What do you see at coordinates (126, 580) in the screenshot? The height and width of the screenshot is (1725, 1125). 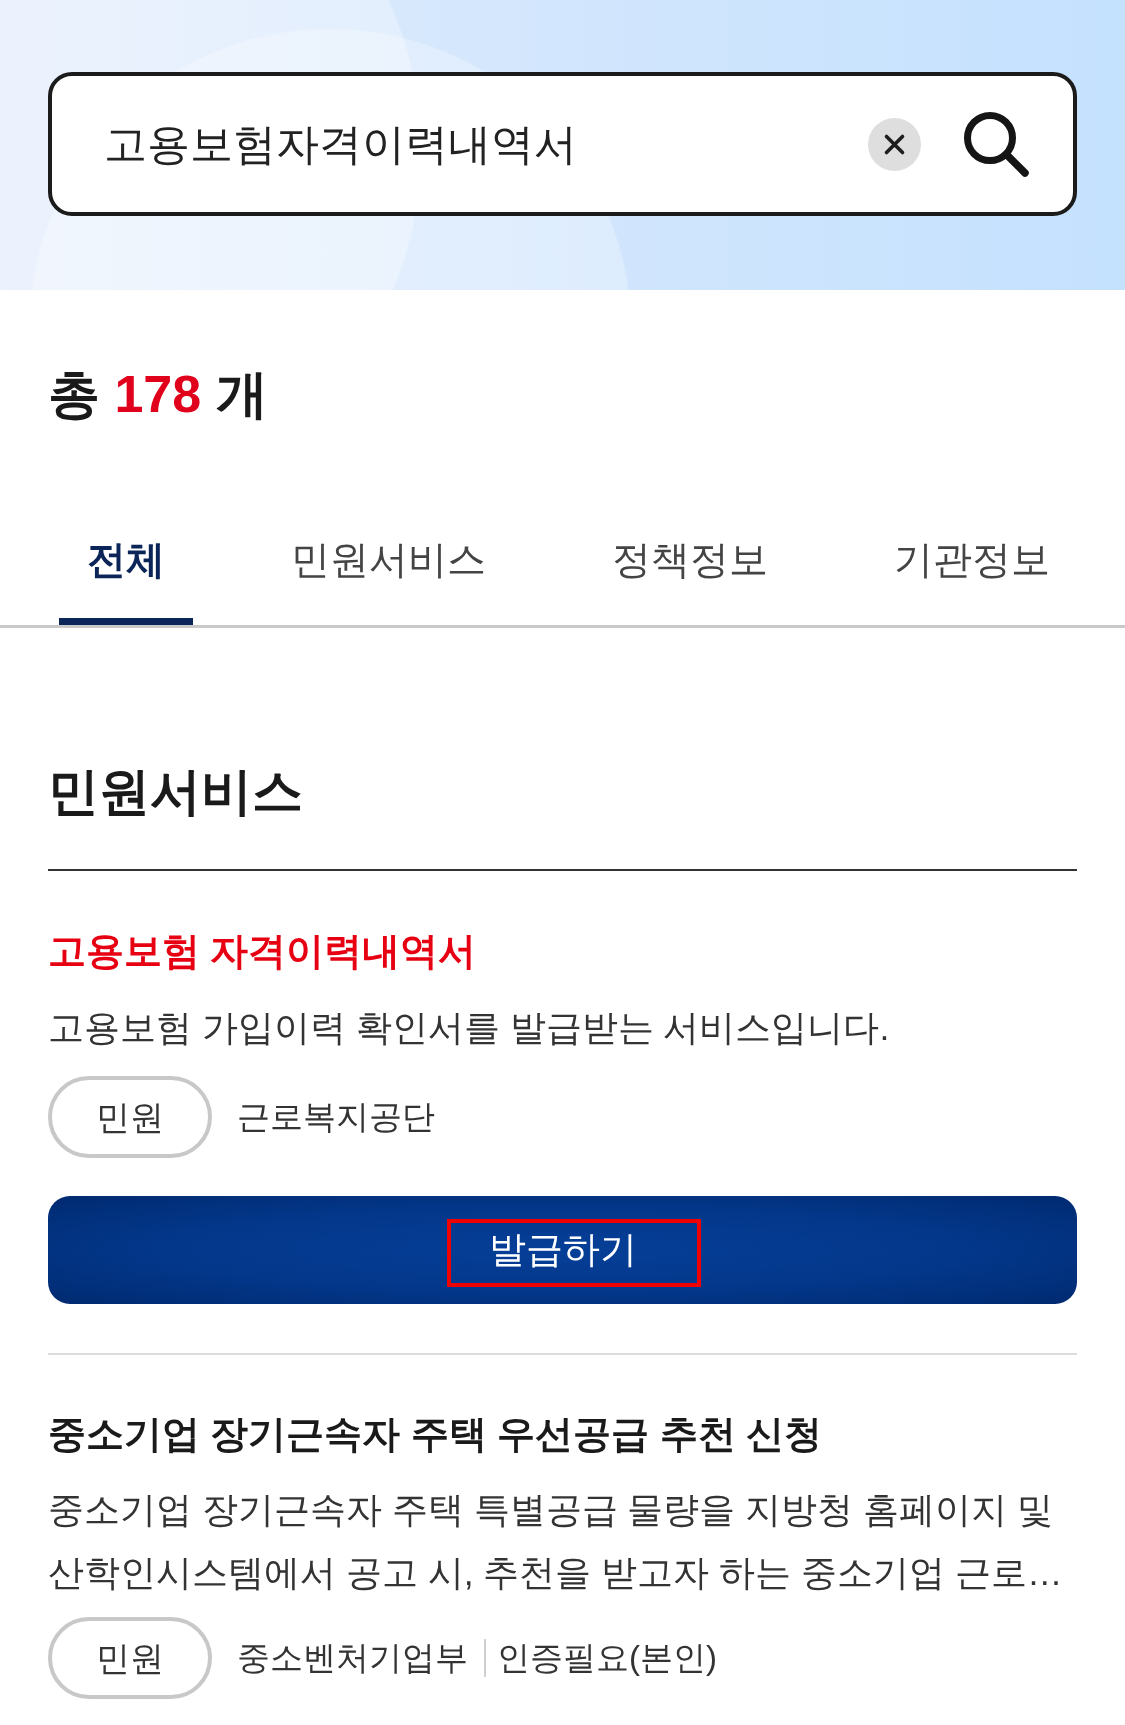 I see `category-tab: 전체` at bounding box center [126, 580].